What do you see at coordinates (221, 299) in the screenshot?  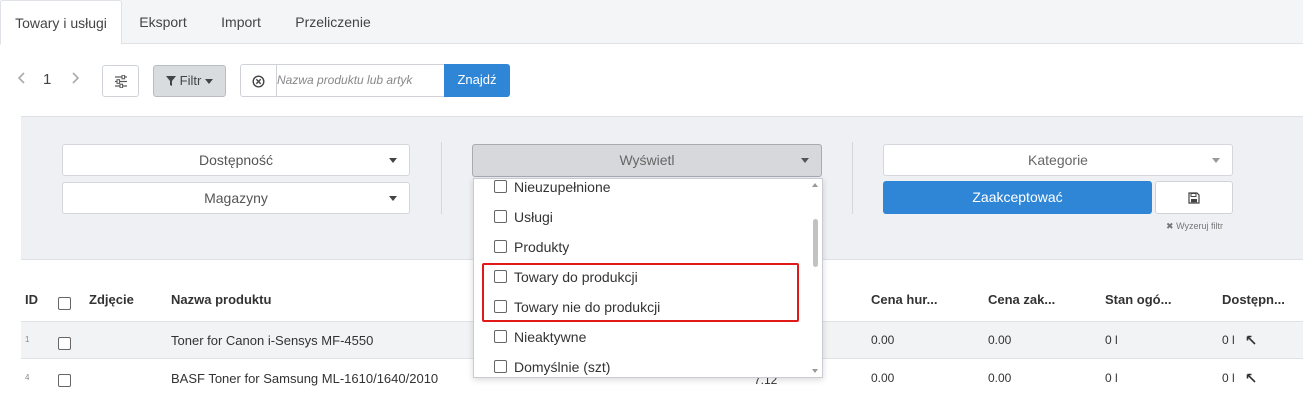 I see `header-product-name: Nazwa produktu` at bounding box center [221, 299].